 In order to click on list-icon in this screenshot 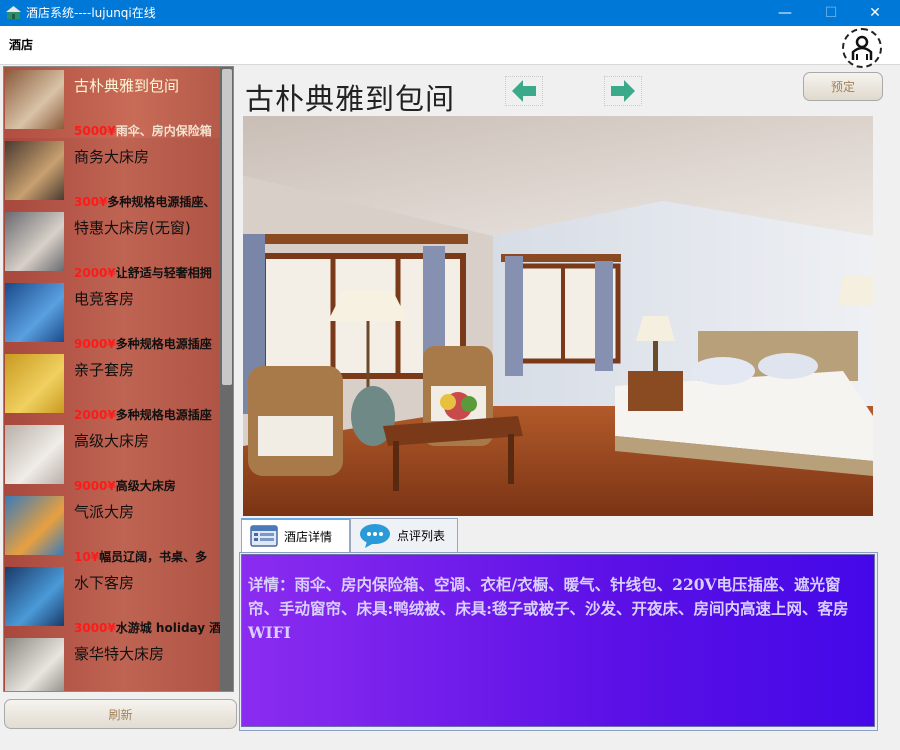, I will do `click(264, 536)`.